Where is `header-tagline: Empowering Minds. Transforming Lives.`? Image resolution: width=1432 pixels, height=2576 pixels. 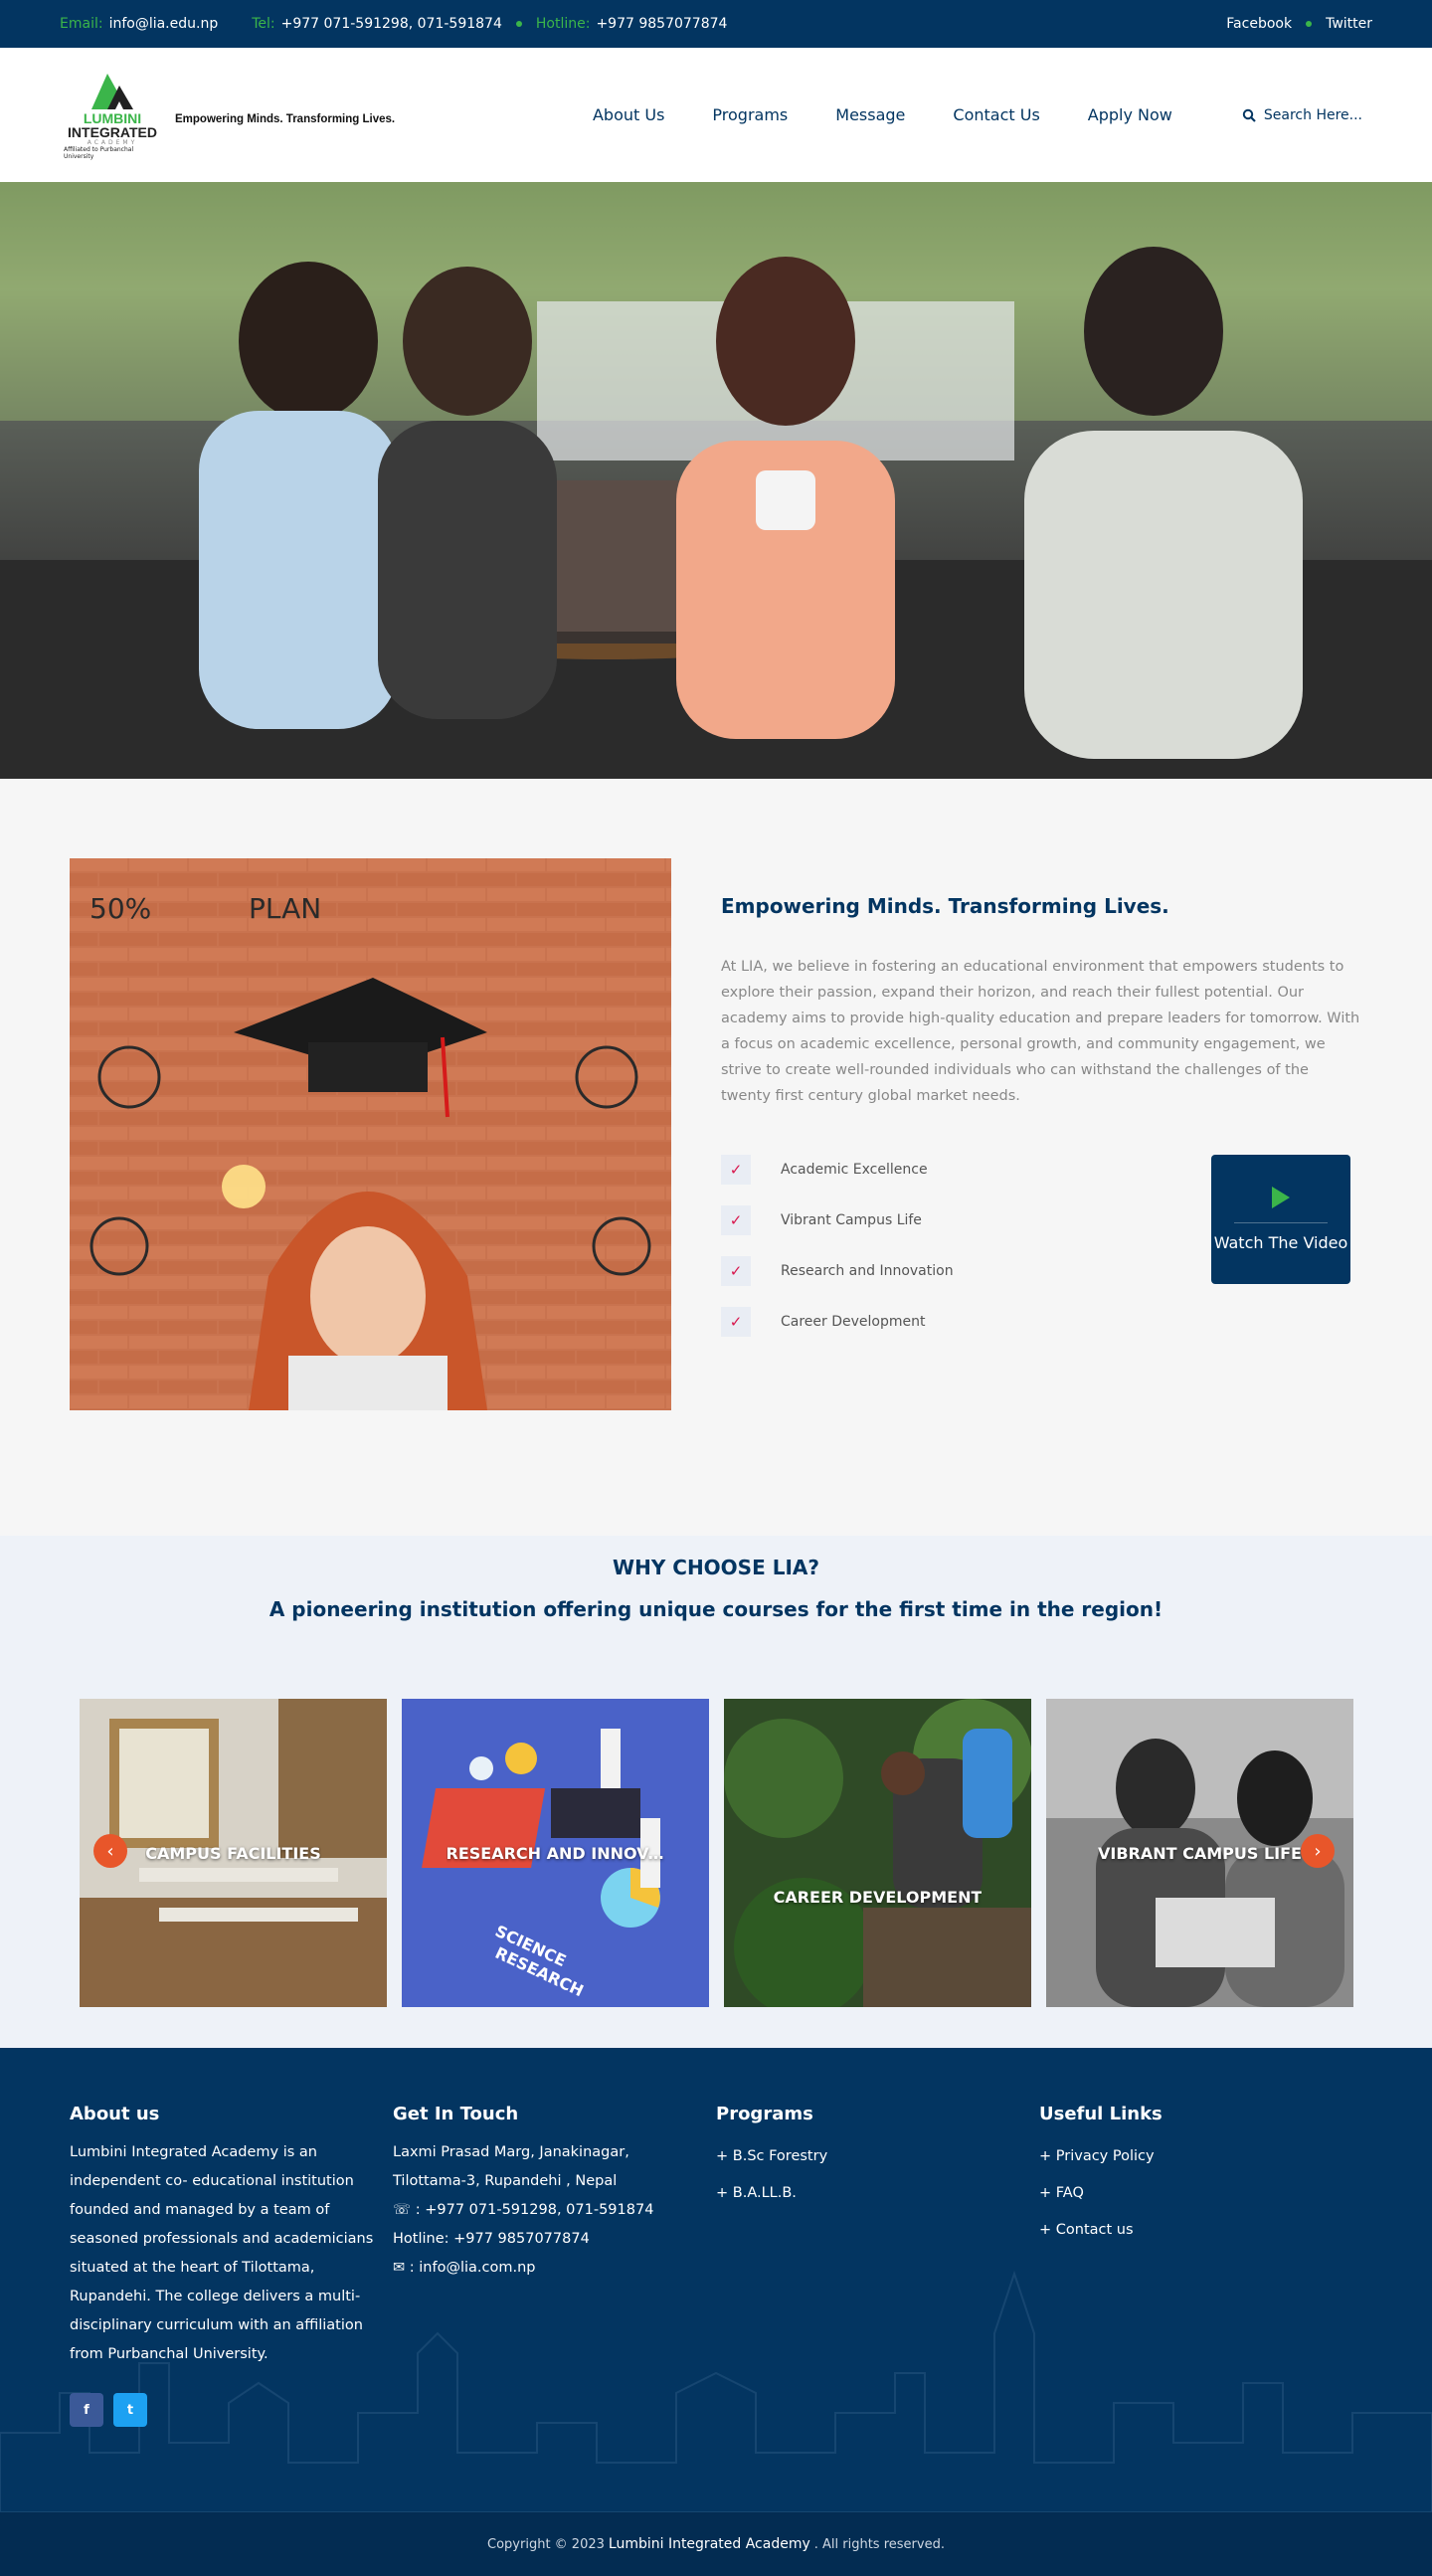 header-tagline: Empowering Minds. Transforming Lives. is located at coordinates (285, 118).